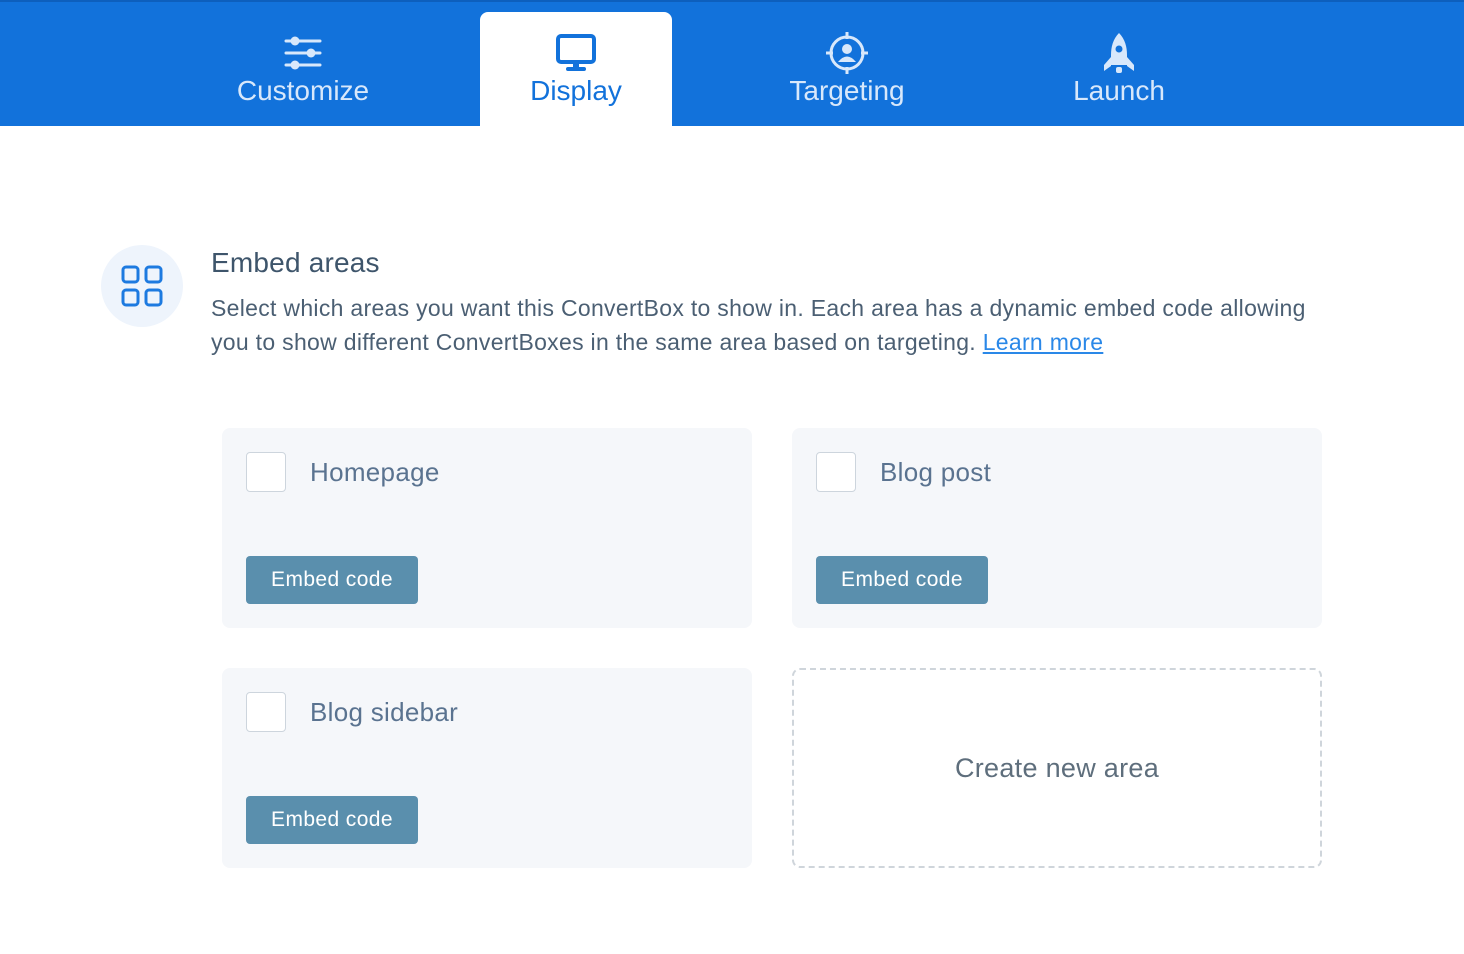 This screenshot has width=1464, height=954. I want to click on tab-customize-label: Customize, so click(303, 90).